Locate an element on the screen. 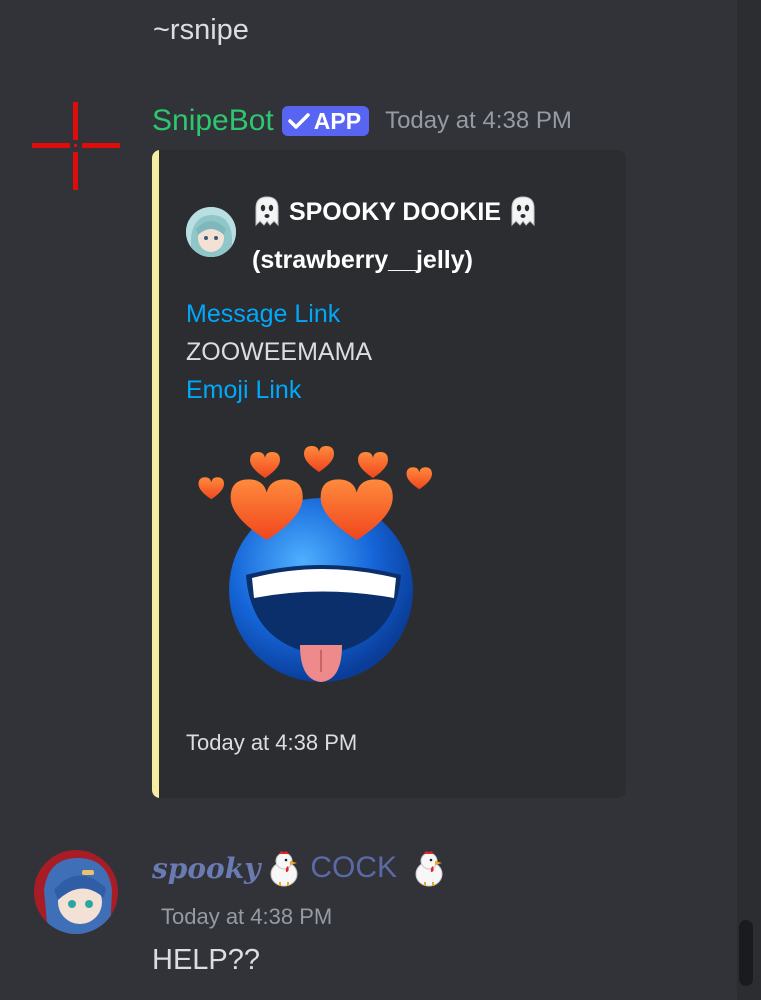  previous-message-text: ~rsnipe is located at coordinates (201, 30).